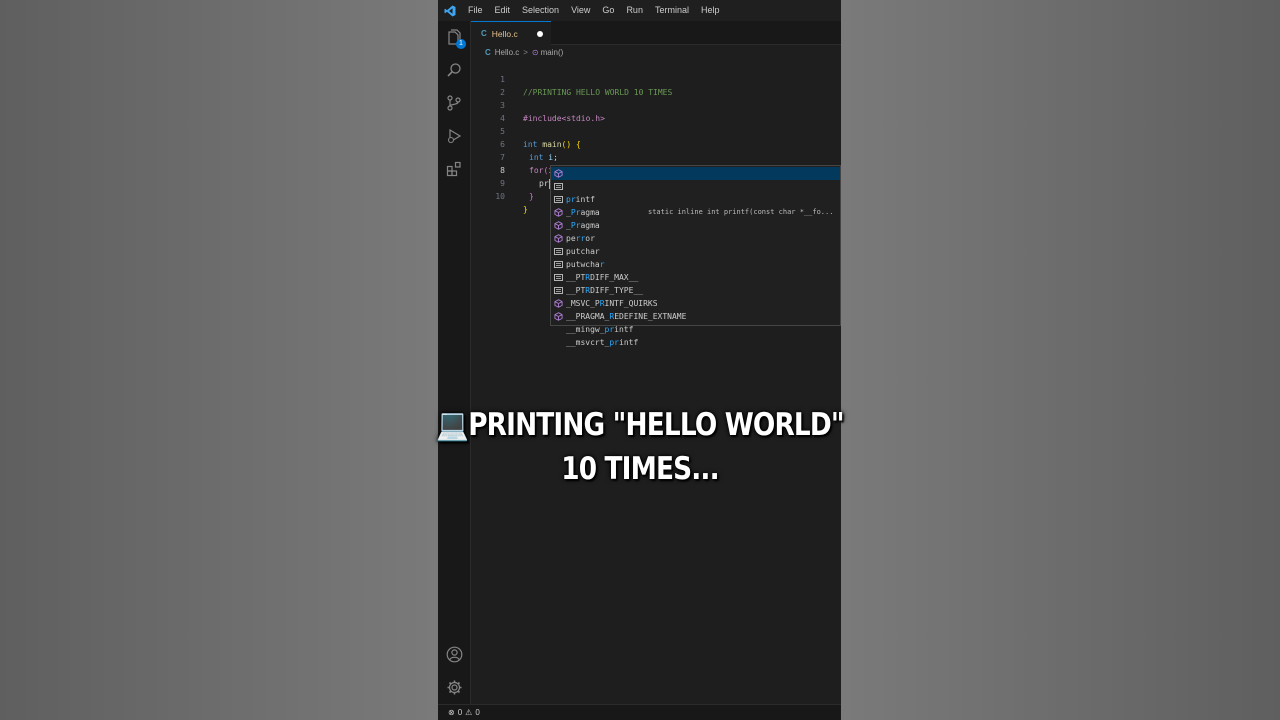 This screenshot has width=1280, height=720. I want to click on suggestion-label: __msvcrt_printf, so click(602, 342).